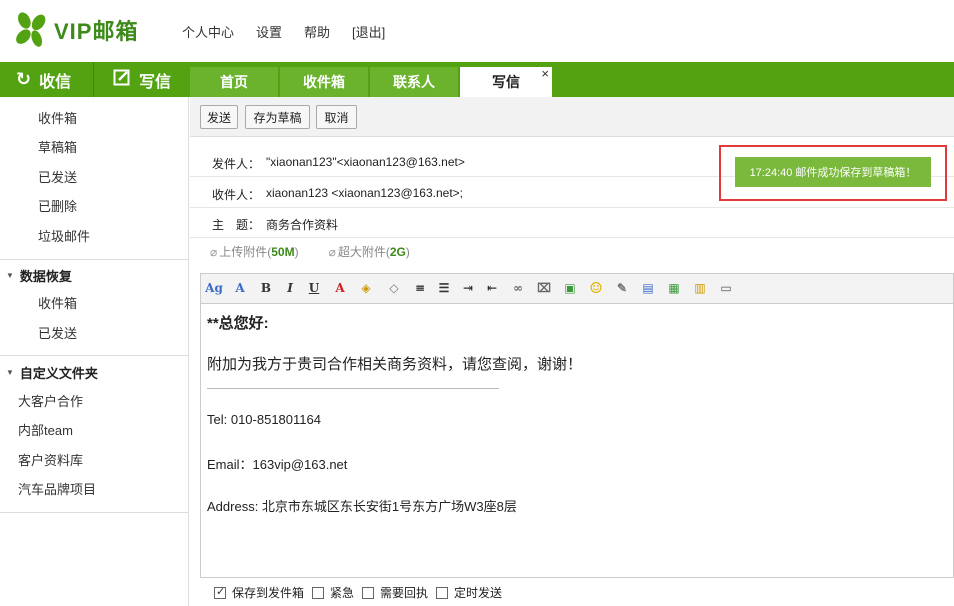  I want to click on sidebar-item-custom-4: 汽车品牌项目, so click(57, 488).